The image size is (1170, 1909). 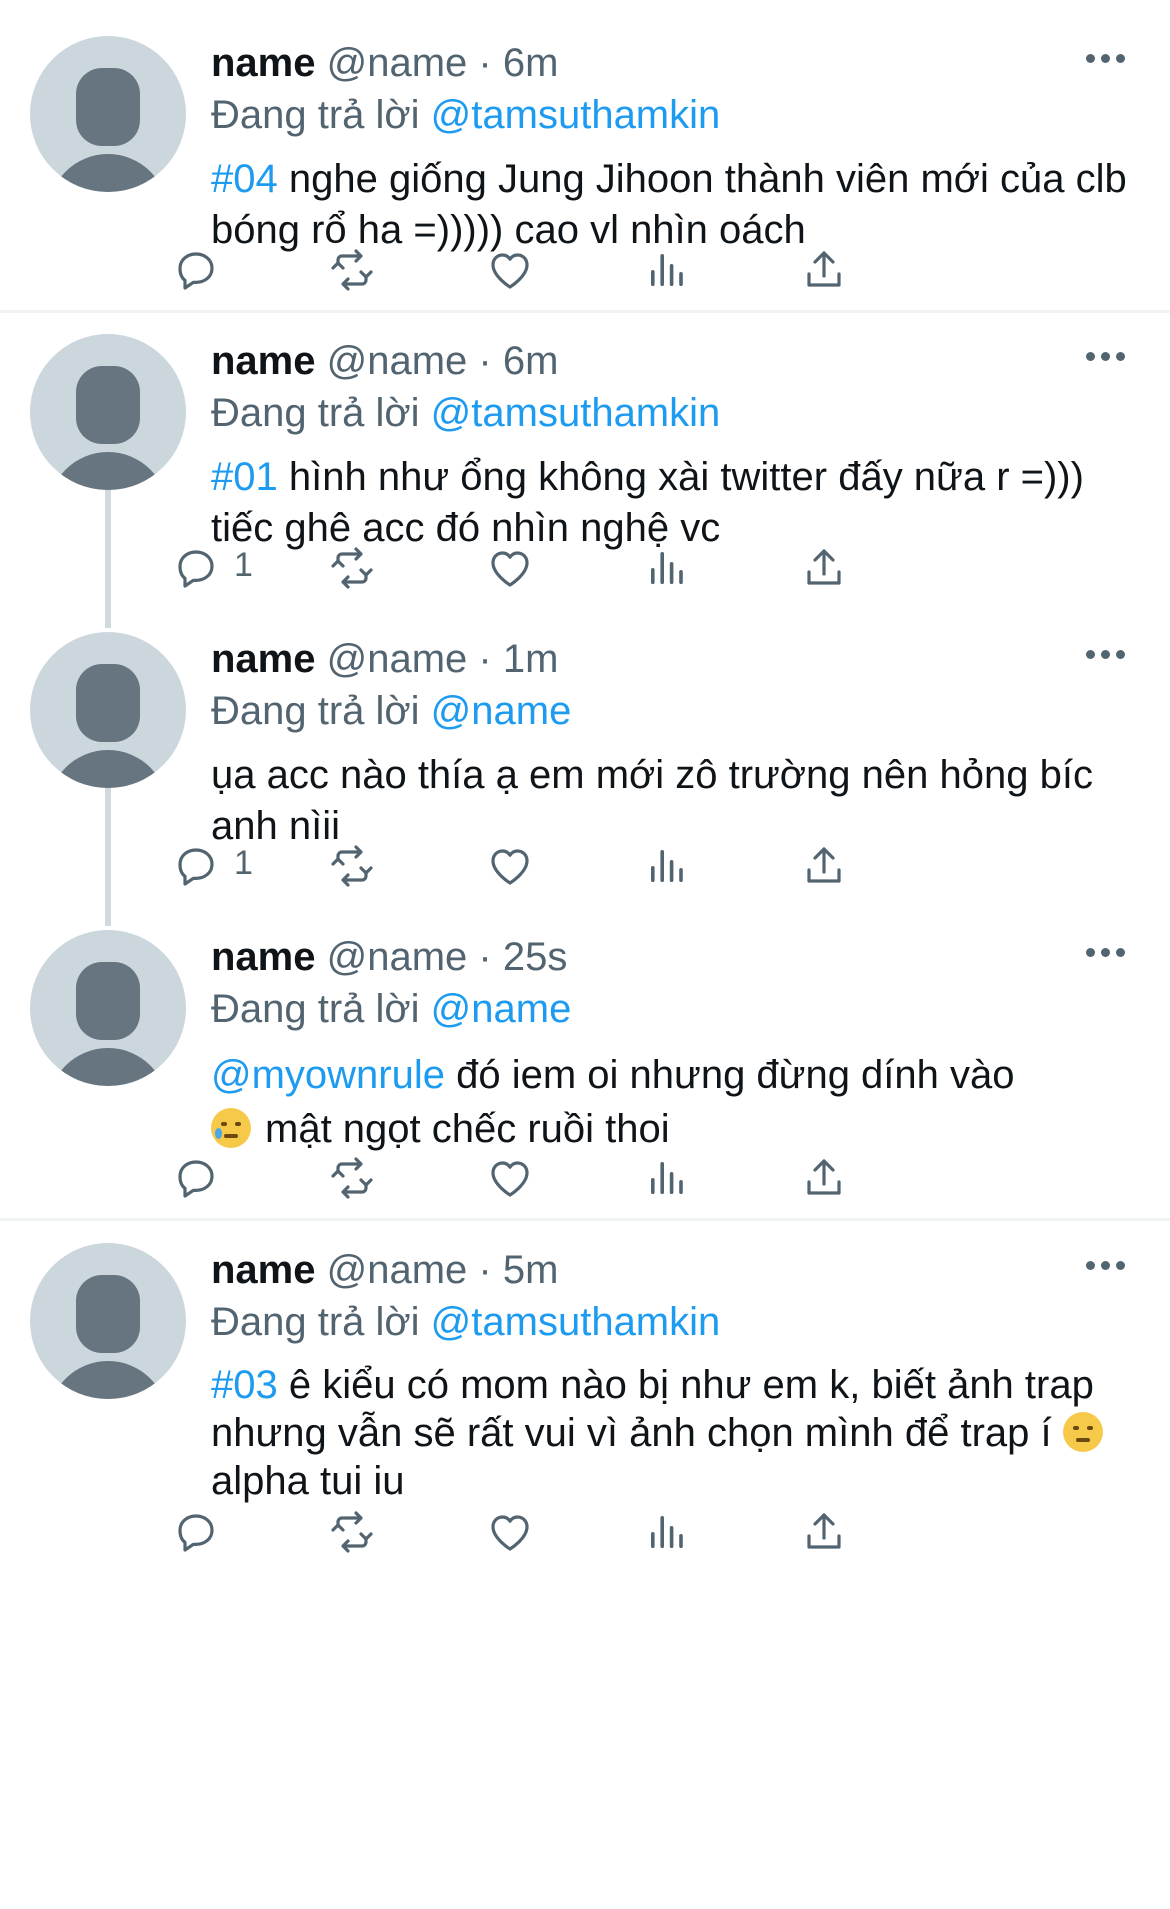 I want to click on crying-face-emoji, so click(x=231, y=1128).